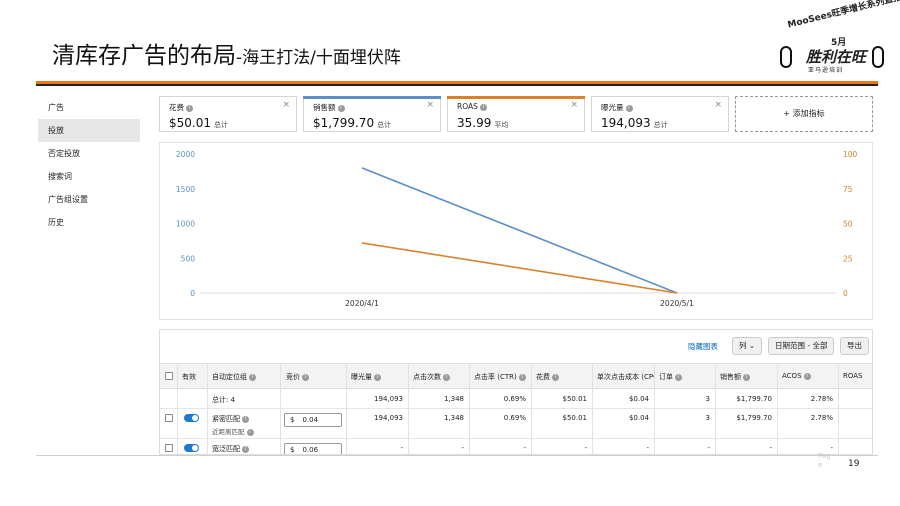  Describe the element at coordinates (626, 377) in the screenshot. I see `header-cpc: 单次点击成本 (CPC)` at that location.